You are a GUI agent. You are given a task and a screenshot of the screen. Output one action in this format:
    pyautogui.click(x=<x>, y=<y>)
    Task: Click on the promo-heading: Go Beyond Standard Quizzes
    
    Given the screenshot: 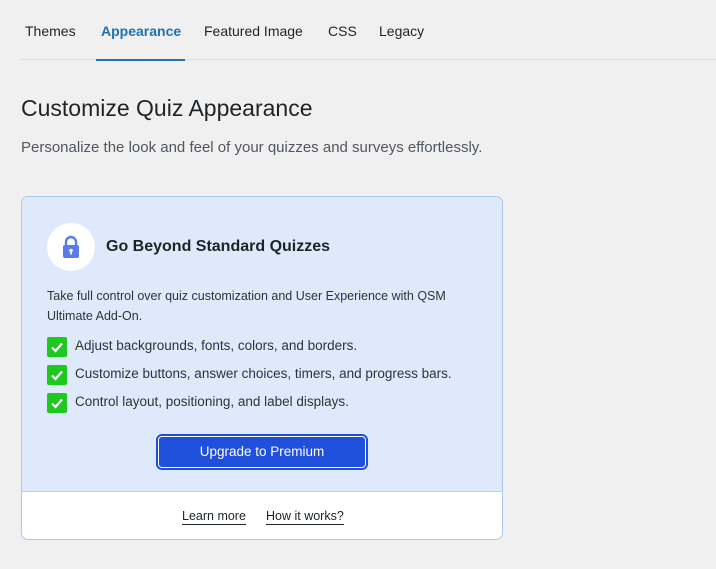 What is the action you would take?
    pyautogui.click(x=218, y=246)
    